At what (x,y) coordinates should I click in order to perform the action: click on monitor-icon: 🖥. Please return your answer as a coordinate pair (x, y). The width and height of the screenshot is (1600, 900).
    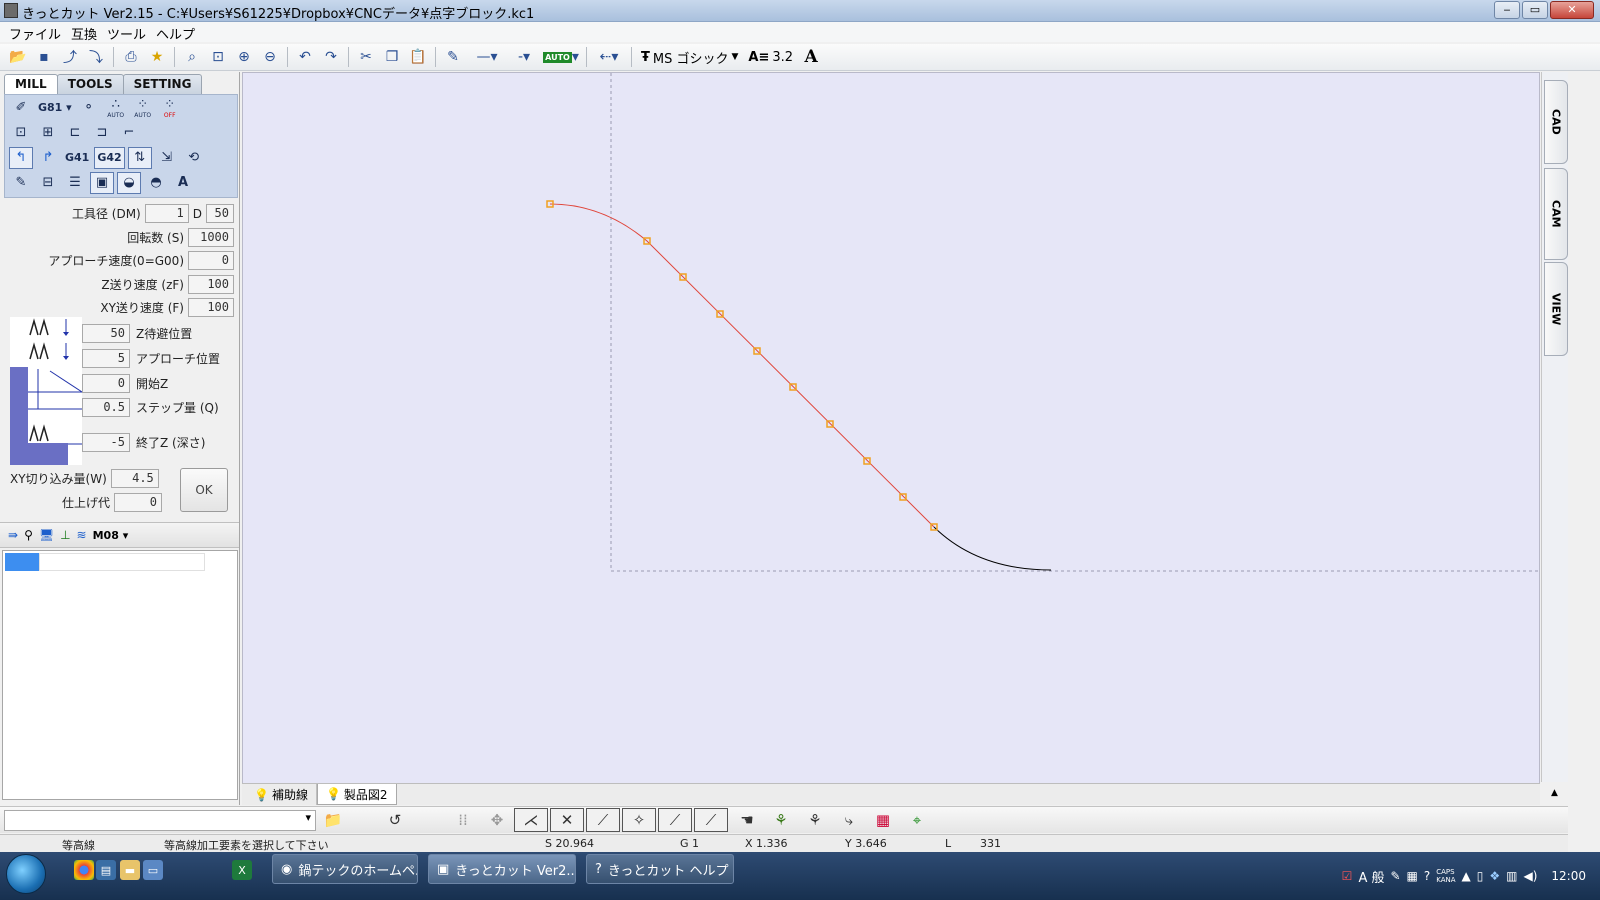
    Looking at the image, I should click on (46, 535).